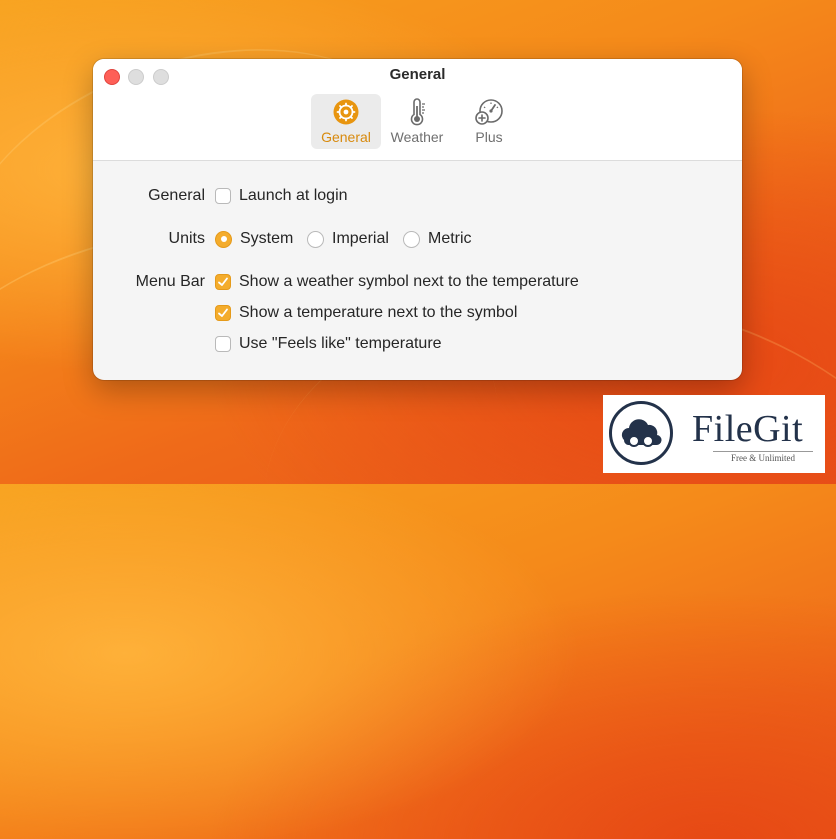  I want to click on feels-like-label: Use "Feels like" temperature, so click(340, 343).